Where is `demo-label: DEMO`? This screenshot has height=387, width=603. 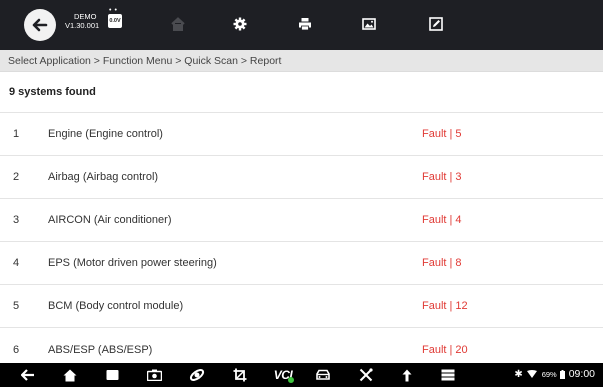 demo-label: DEMO is located at coordinates (85, 16).